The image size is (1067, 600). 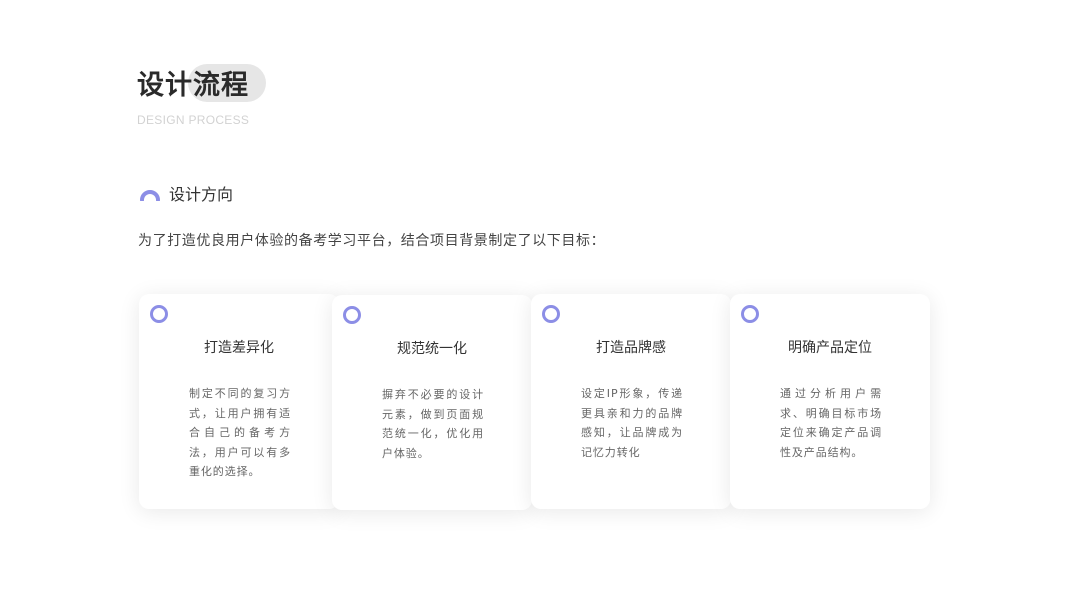 What do you see at coordinates (632, 423) in the screenshot?
I see `card-description: 设定IP形象，传递更具亲和力的品牌感知，让品牌成为记忆力转化` at bounding box center [632, 423].